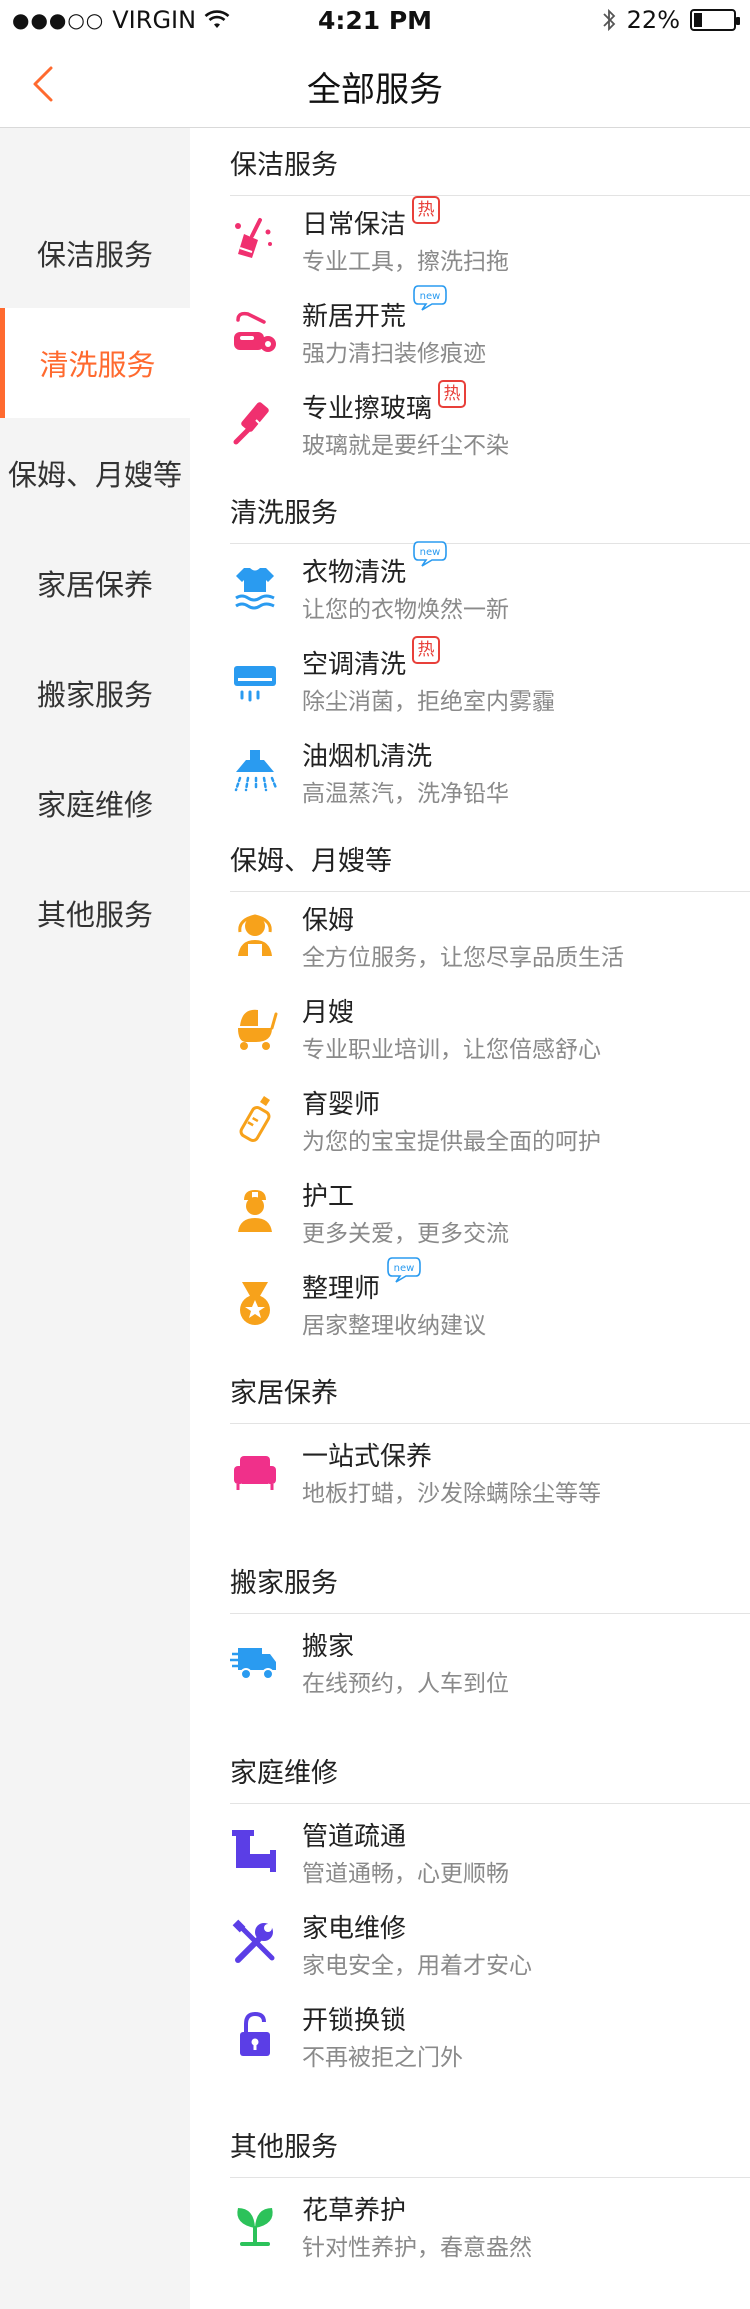 Image resolution: width=750 pixels, height=2309 pixels. What do you see at coordinates (451, 1050) in the screenshot?
I see `service-description: 专业职业培训，让您倍感舒心` at bounding box center [451, 1050].